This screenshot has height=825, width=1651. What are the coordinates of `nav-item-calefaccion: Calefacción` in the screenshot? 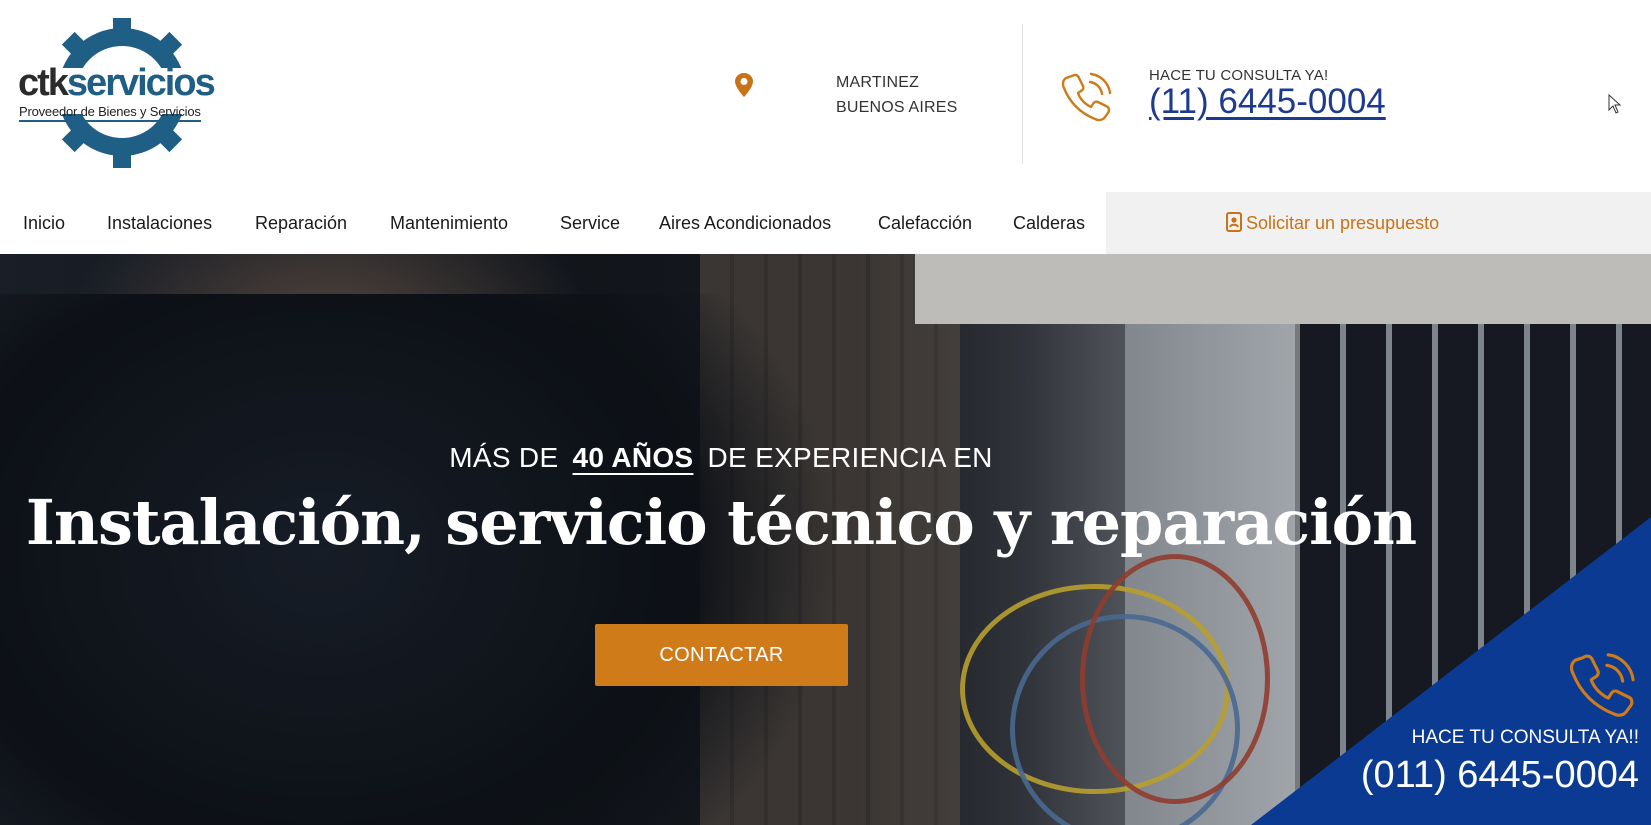 It's located at (925, 223).